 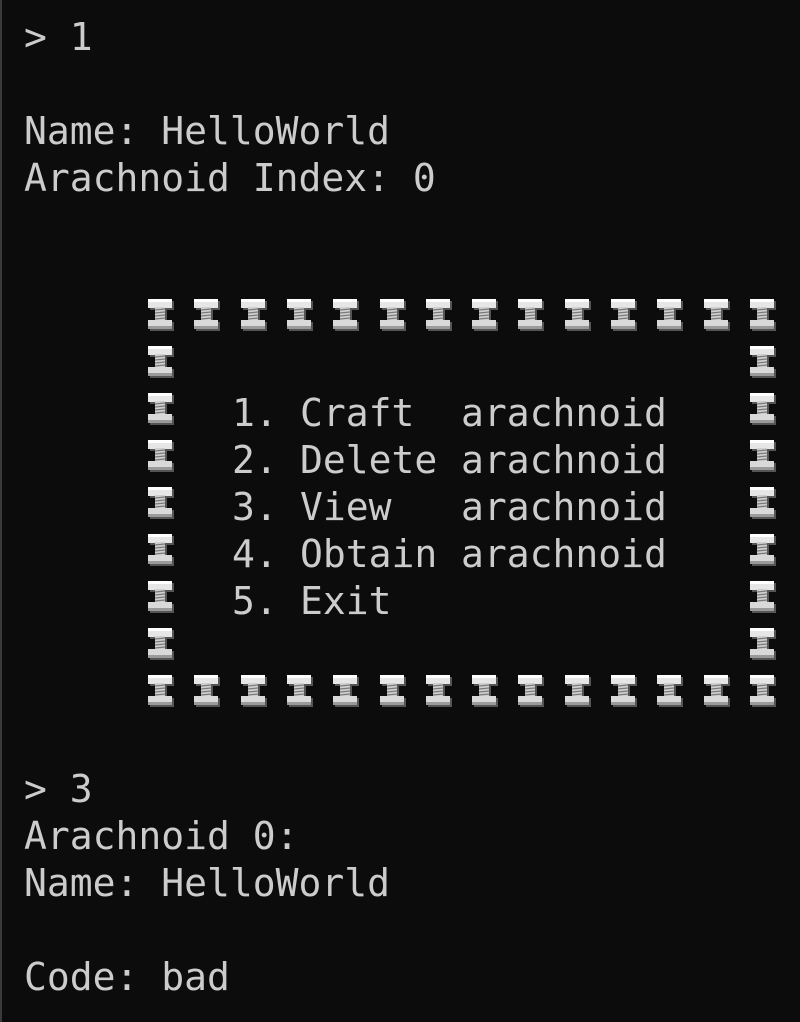 I want to click on menu-item-verb: View, so click(x=346, y=507).